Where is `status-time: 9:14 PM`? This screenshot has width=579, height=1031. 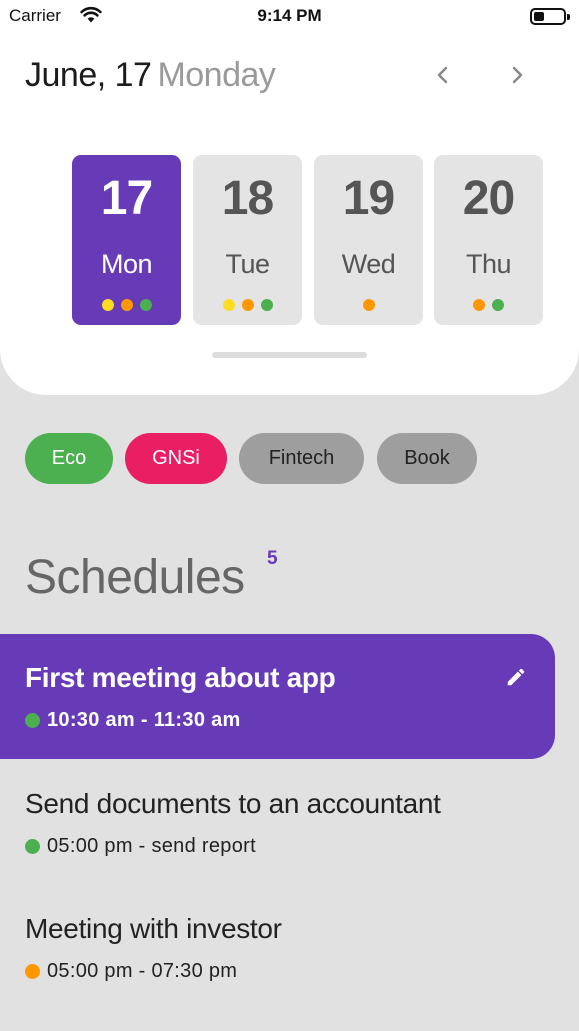
status-time: 9:14 PM is located at coordinates (289, 15).